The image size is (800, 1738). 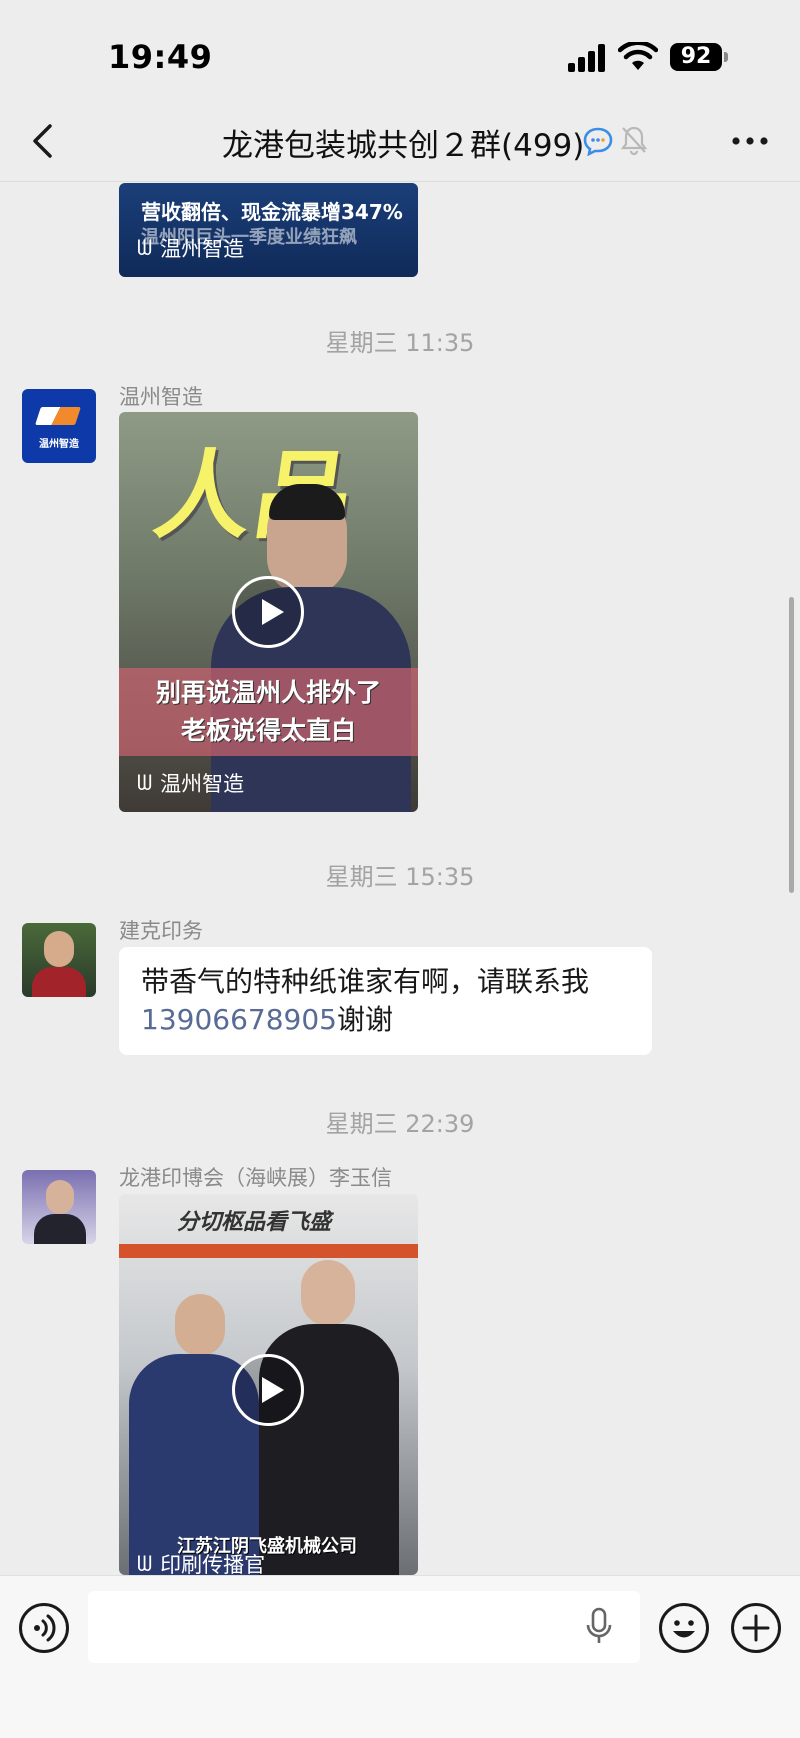 What do you see at coordinates (400, 50) in the screenshot?
I see `status-bar: 19:49 92` at bounding box center [400, 50].